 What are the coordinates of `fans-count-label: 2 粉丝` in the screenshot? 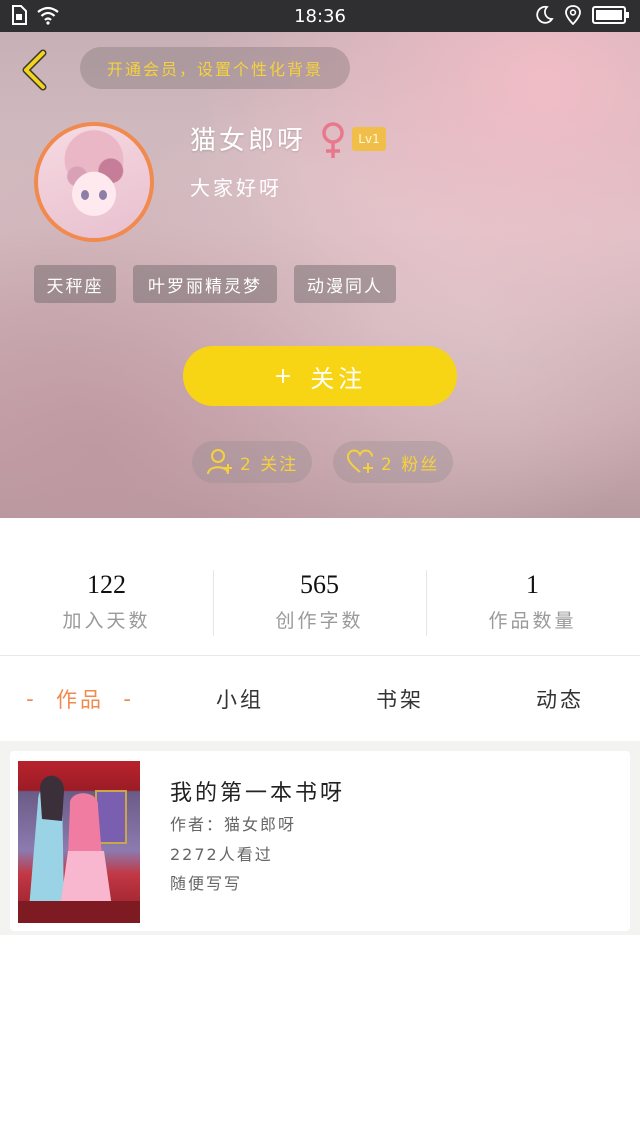 It's located at (410, 464).